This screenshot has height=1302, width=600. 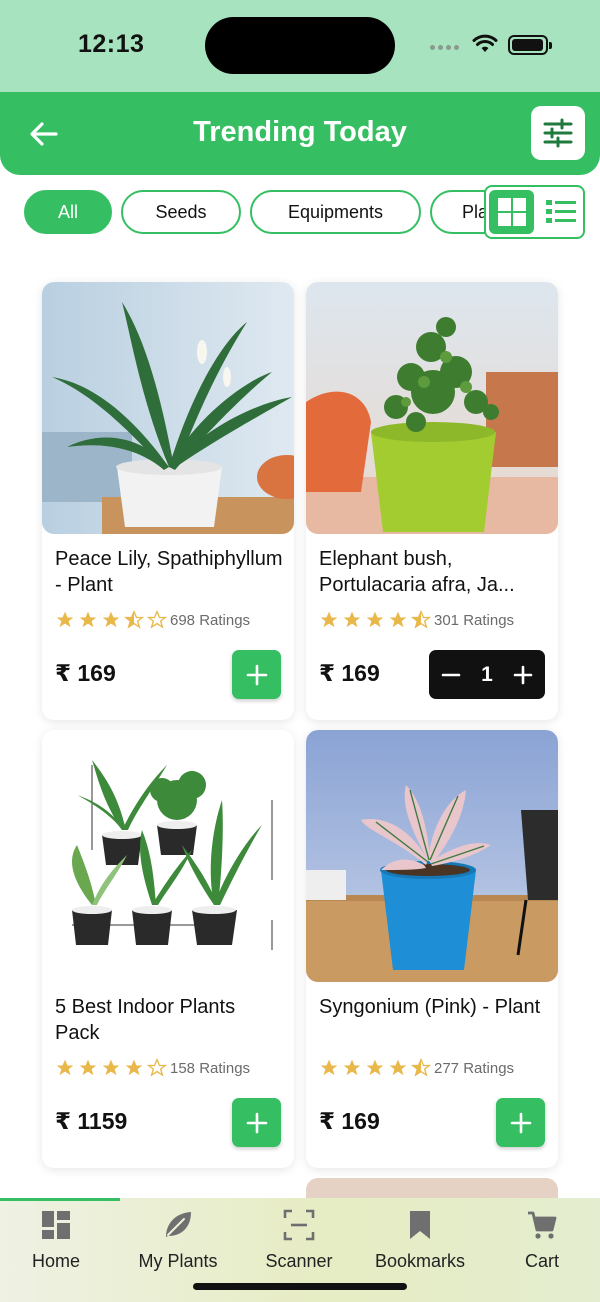 What do you see at coordinates (299, 1261) in the screenshot?
I see `nav-label: Scanner` at bounding box center [299, 1261].